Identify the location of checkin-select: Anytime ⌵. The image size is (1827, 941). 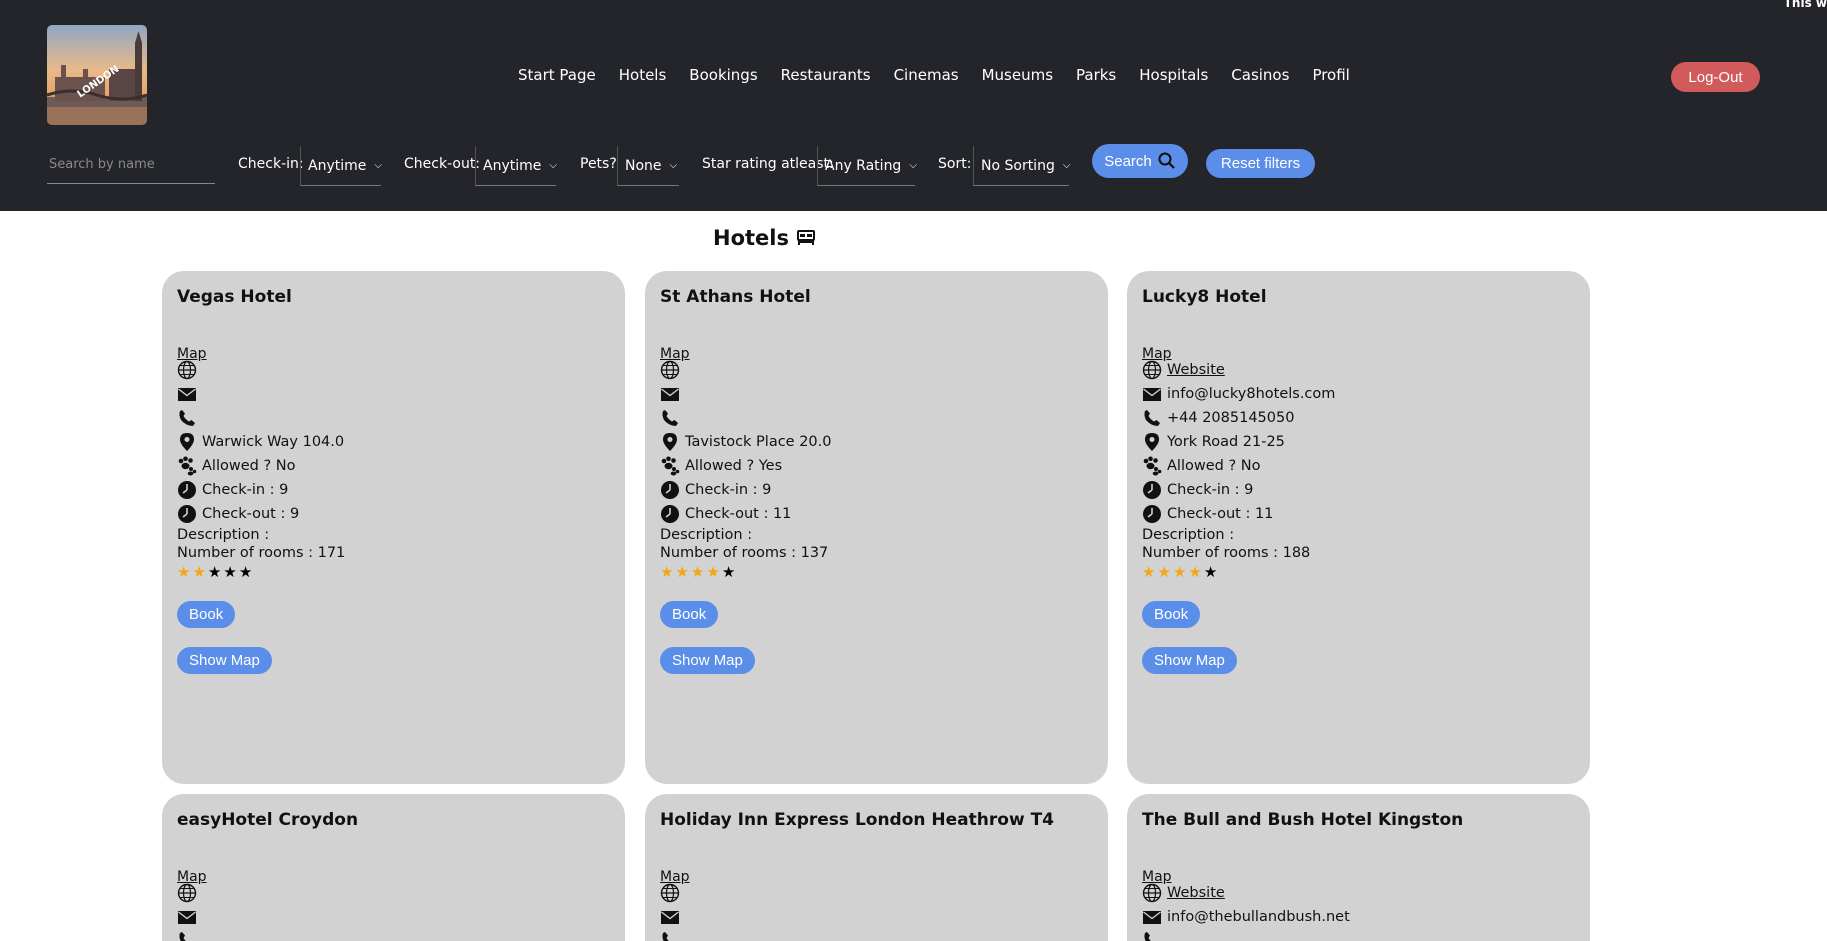
(341, 166).